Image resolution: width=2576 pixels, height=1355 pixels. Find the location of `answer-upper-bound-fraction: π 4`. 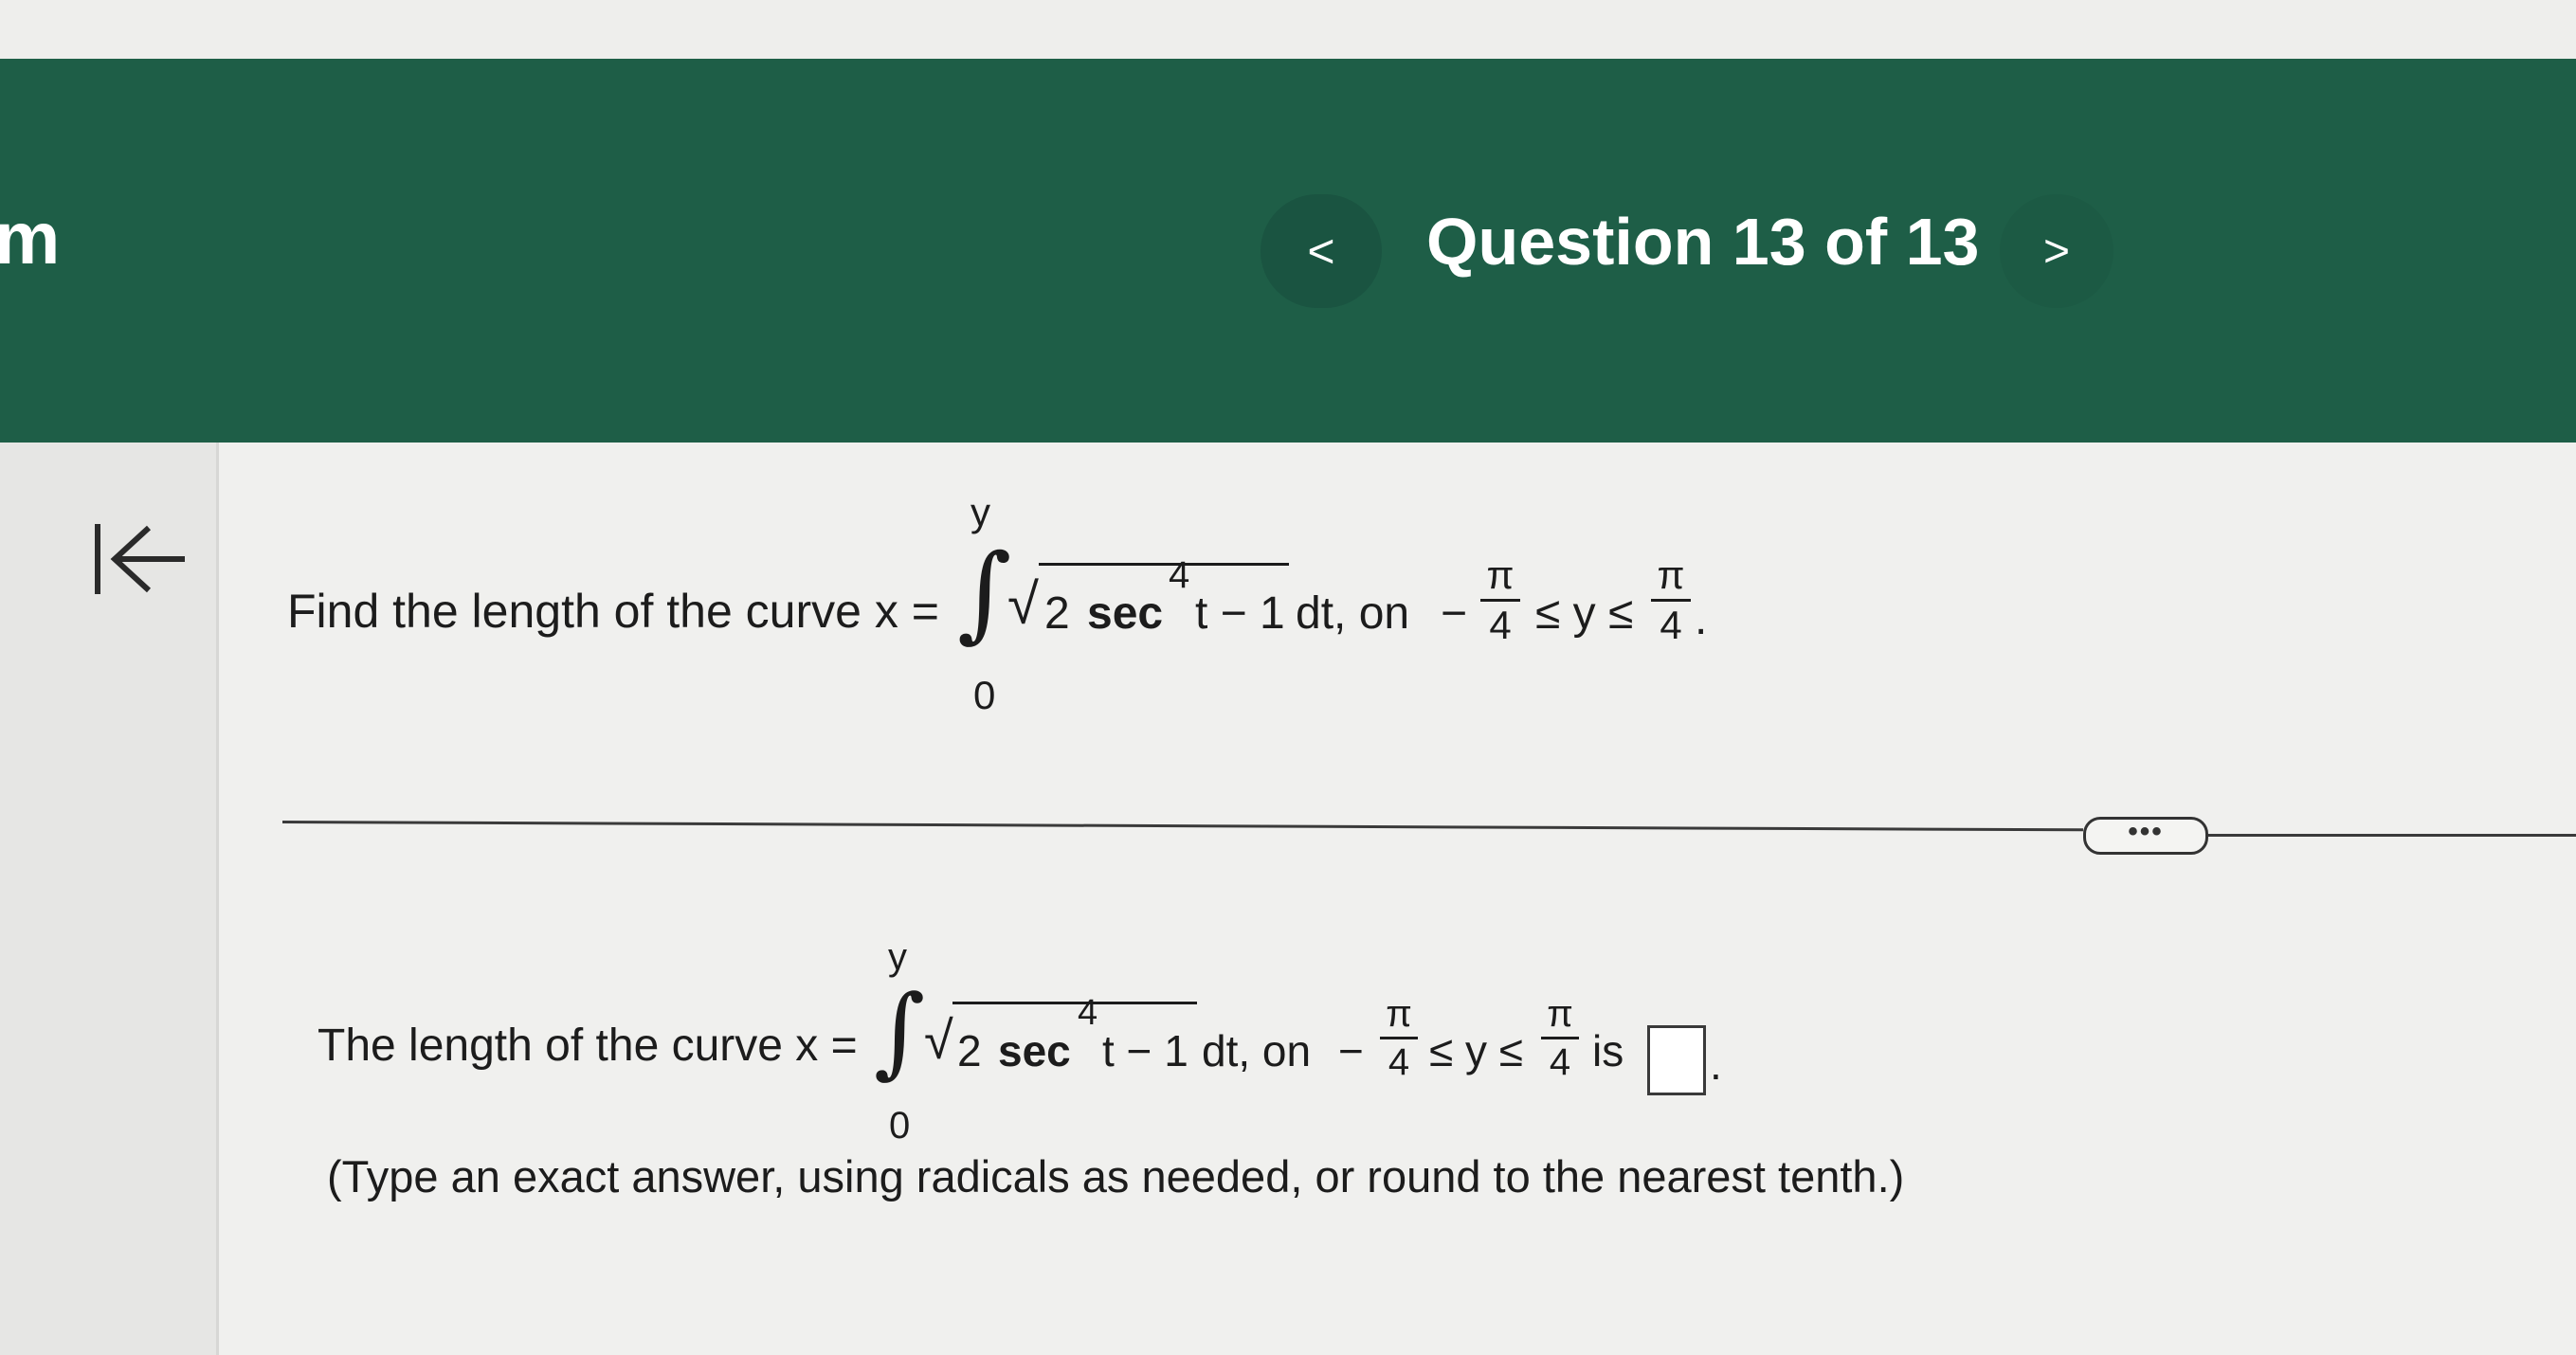

answer-upper-bound-fraction: π 4 is located at coordinates (1560, 1038).